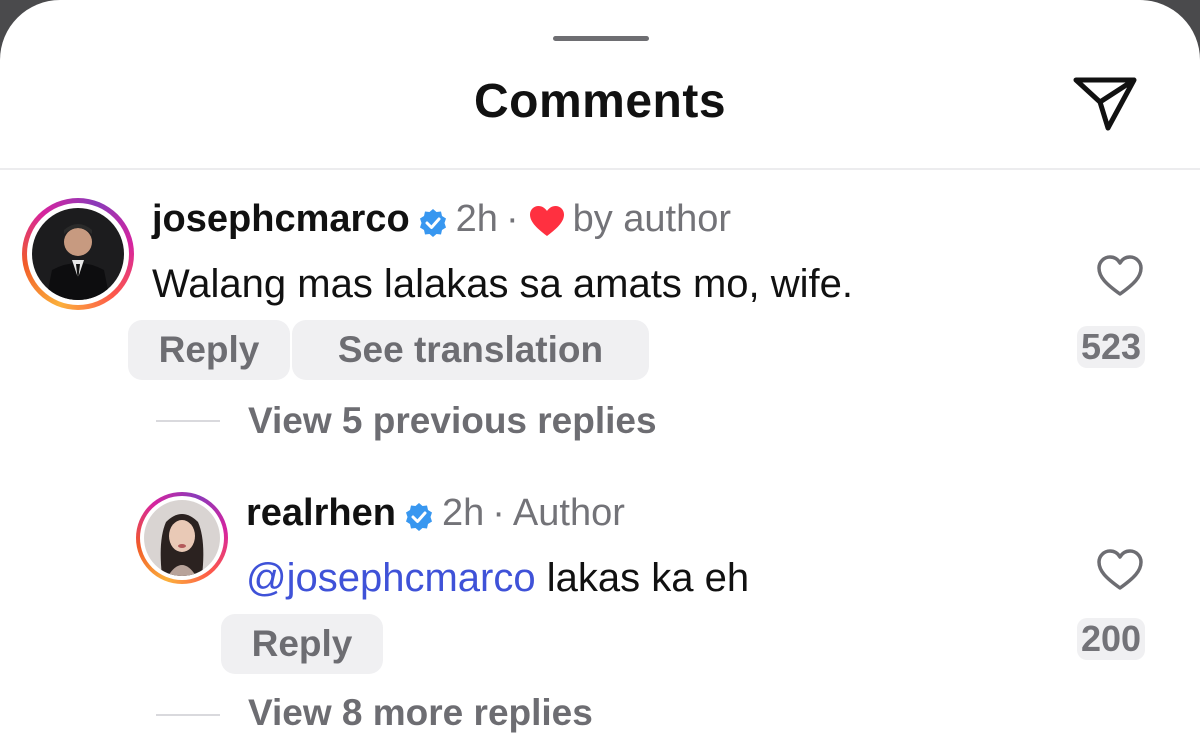  Describe the element at coordinates (1111, 639) in the screenshot. I see `like-count: 200` at that location.